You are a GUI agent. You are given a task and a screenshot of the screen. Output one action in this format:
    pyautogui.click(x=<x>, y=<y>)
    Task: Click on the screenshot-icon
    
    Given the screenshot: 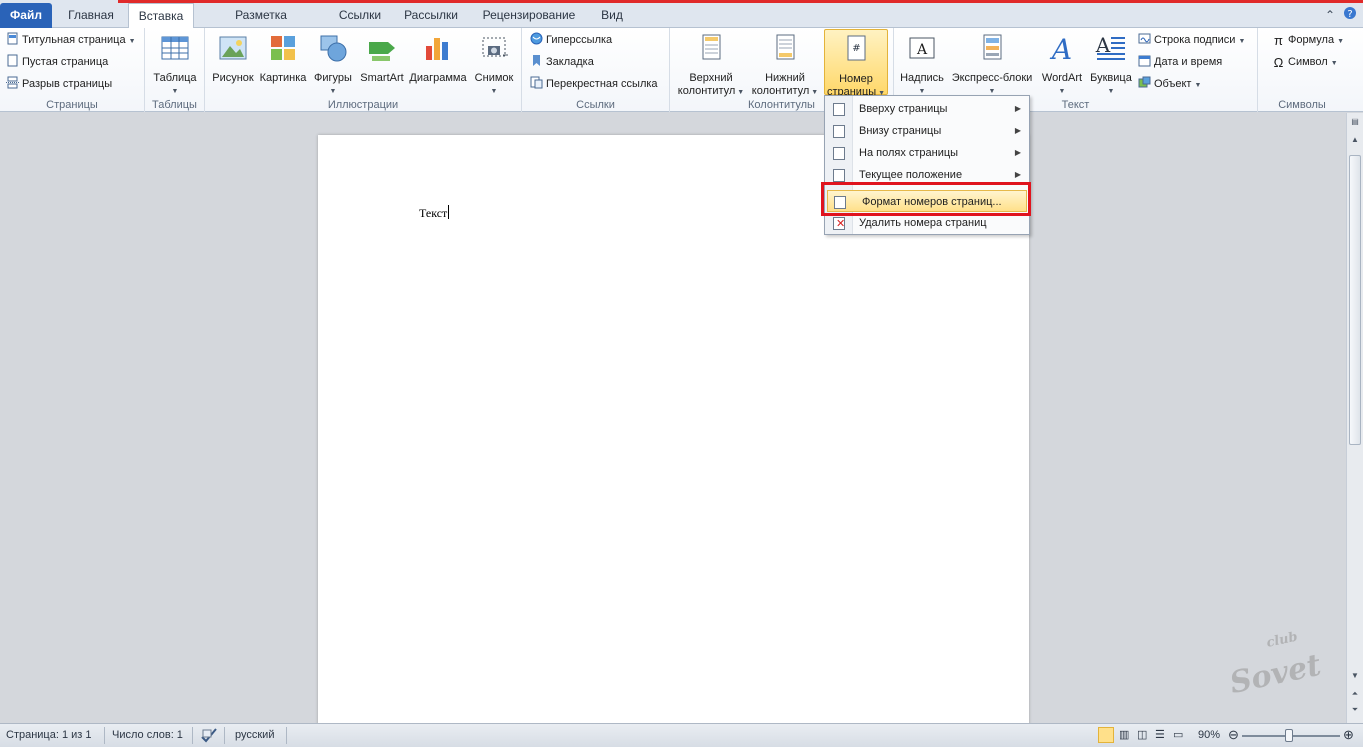 What is the action you would take?
    pyautogui.click(x=495, y=47)
    